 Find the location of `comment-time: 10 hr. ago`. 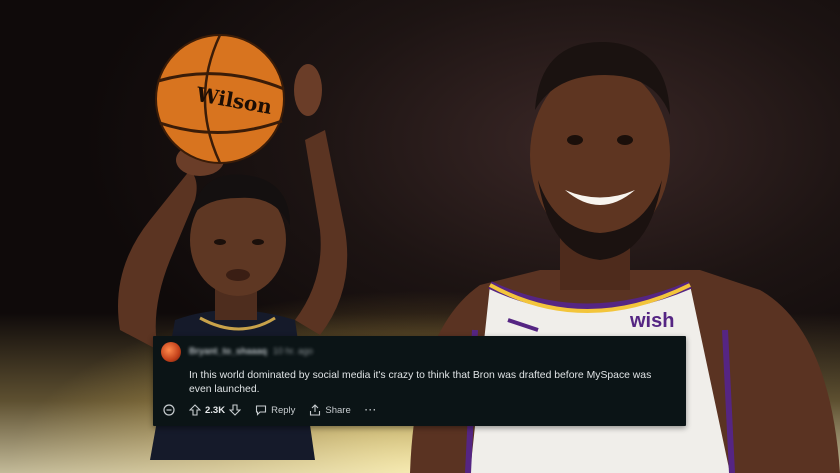

comment-time: 10 hr. ago is located at coordinates (293, 351).